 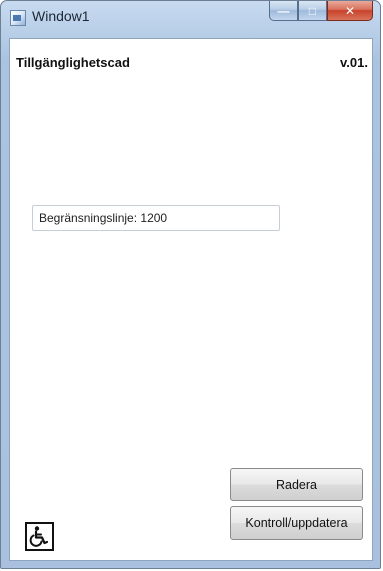 I want to click on delete-button: Radera, so click(x=296, y=484).